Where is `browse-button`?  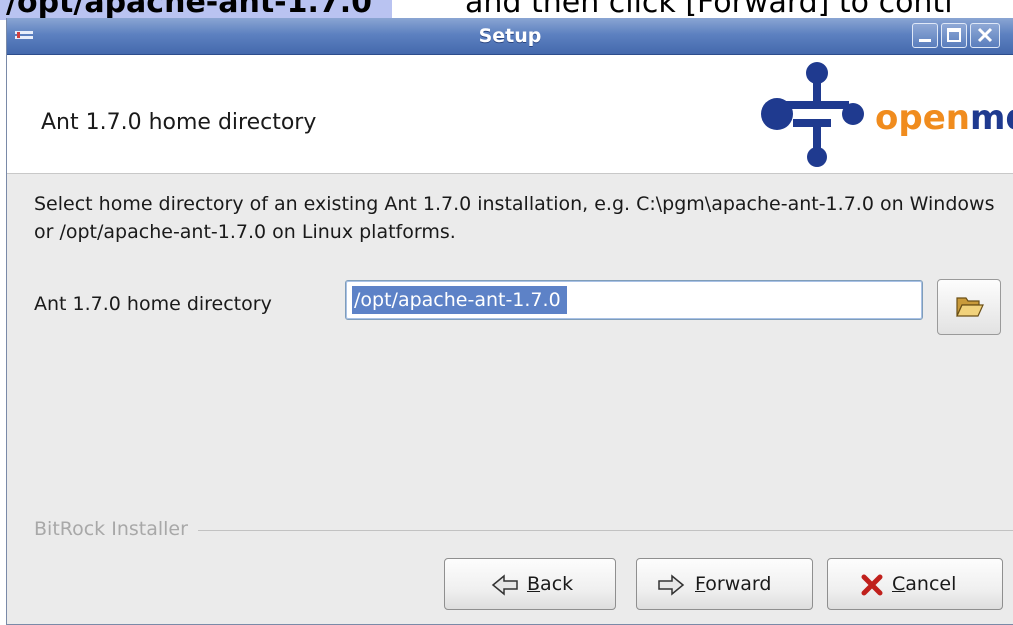
browse-button is located at coordinates (969, 307).